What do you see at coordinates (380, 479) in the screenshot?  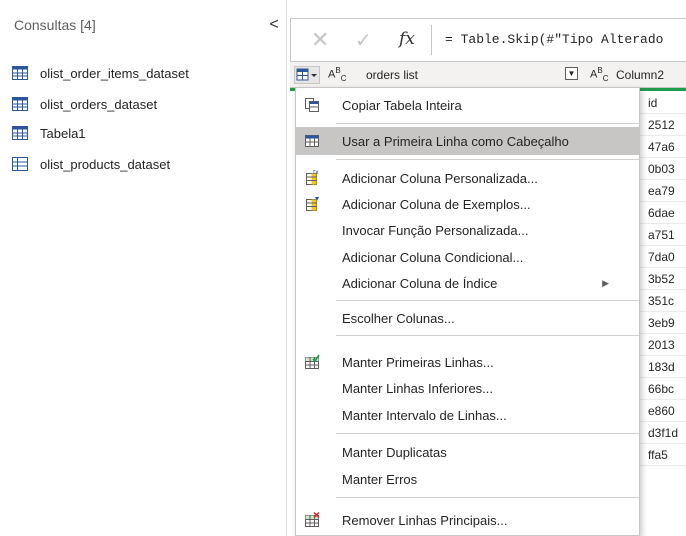 I see `menu-item-label: Manter Erros` at bounding box center [380, 479].